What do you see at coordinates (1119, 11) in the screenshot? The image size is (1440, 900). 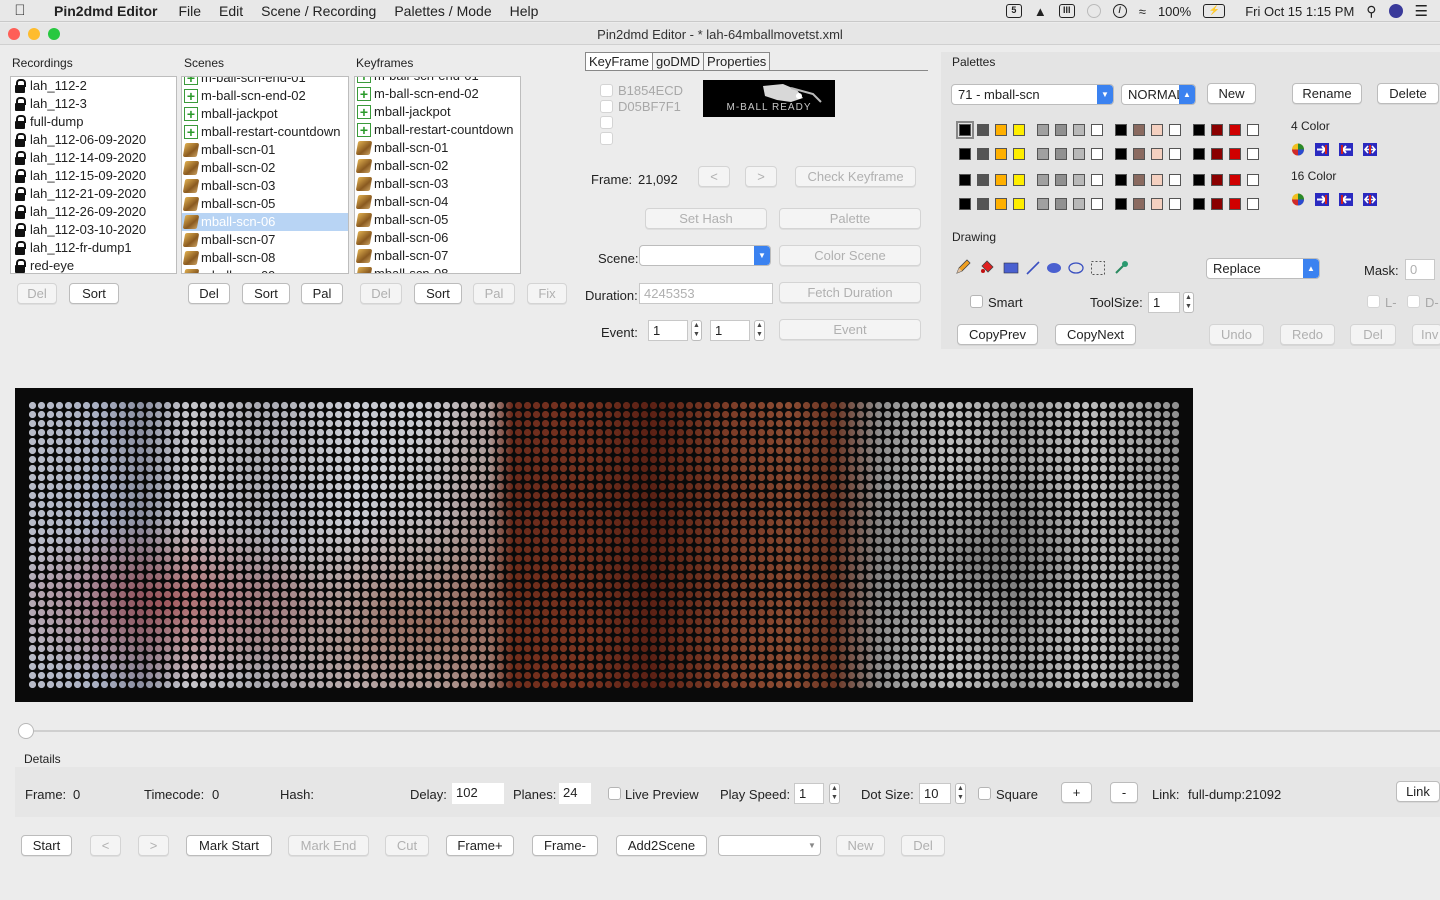 I see `block-icon: /` at bounding box center [1119, 11].